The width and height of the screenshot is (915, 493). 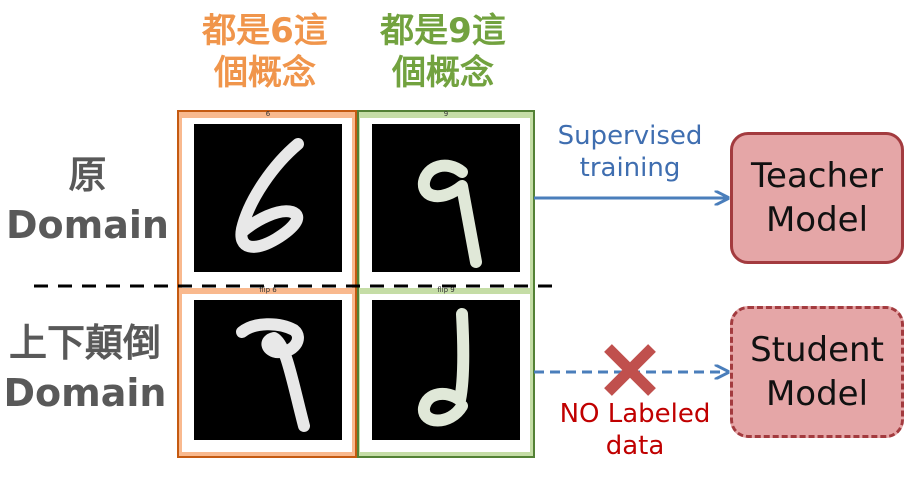 What do you see at coordinates (273, 375) in the screenshot?
I see `digit-flip-6-drawing` at bounding box center [273, 375].